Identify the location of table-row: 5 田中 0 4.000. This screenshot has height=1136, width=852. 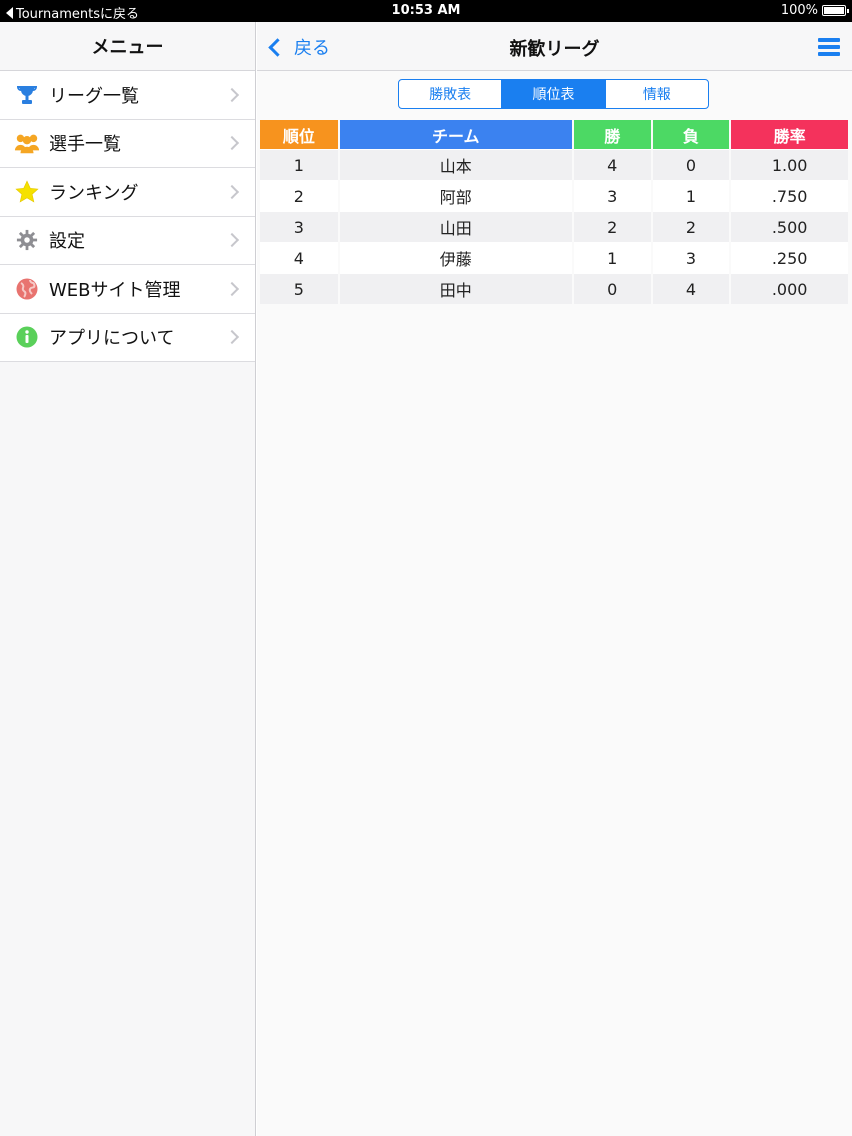
(554, 288).